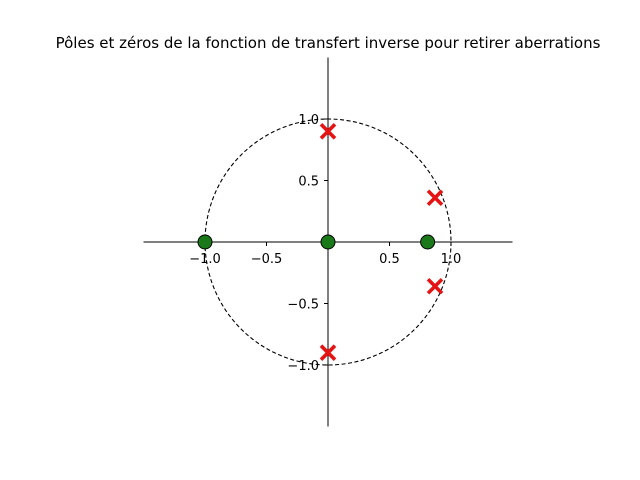  I want to click on y-tick-label: −0.5, so click(303, 305).